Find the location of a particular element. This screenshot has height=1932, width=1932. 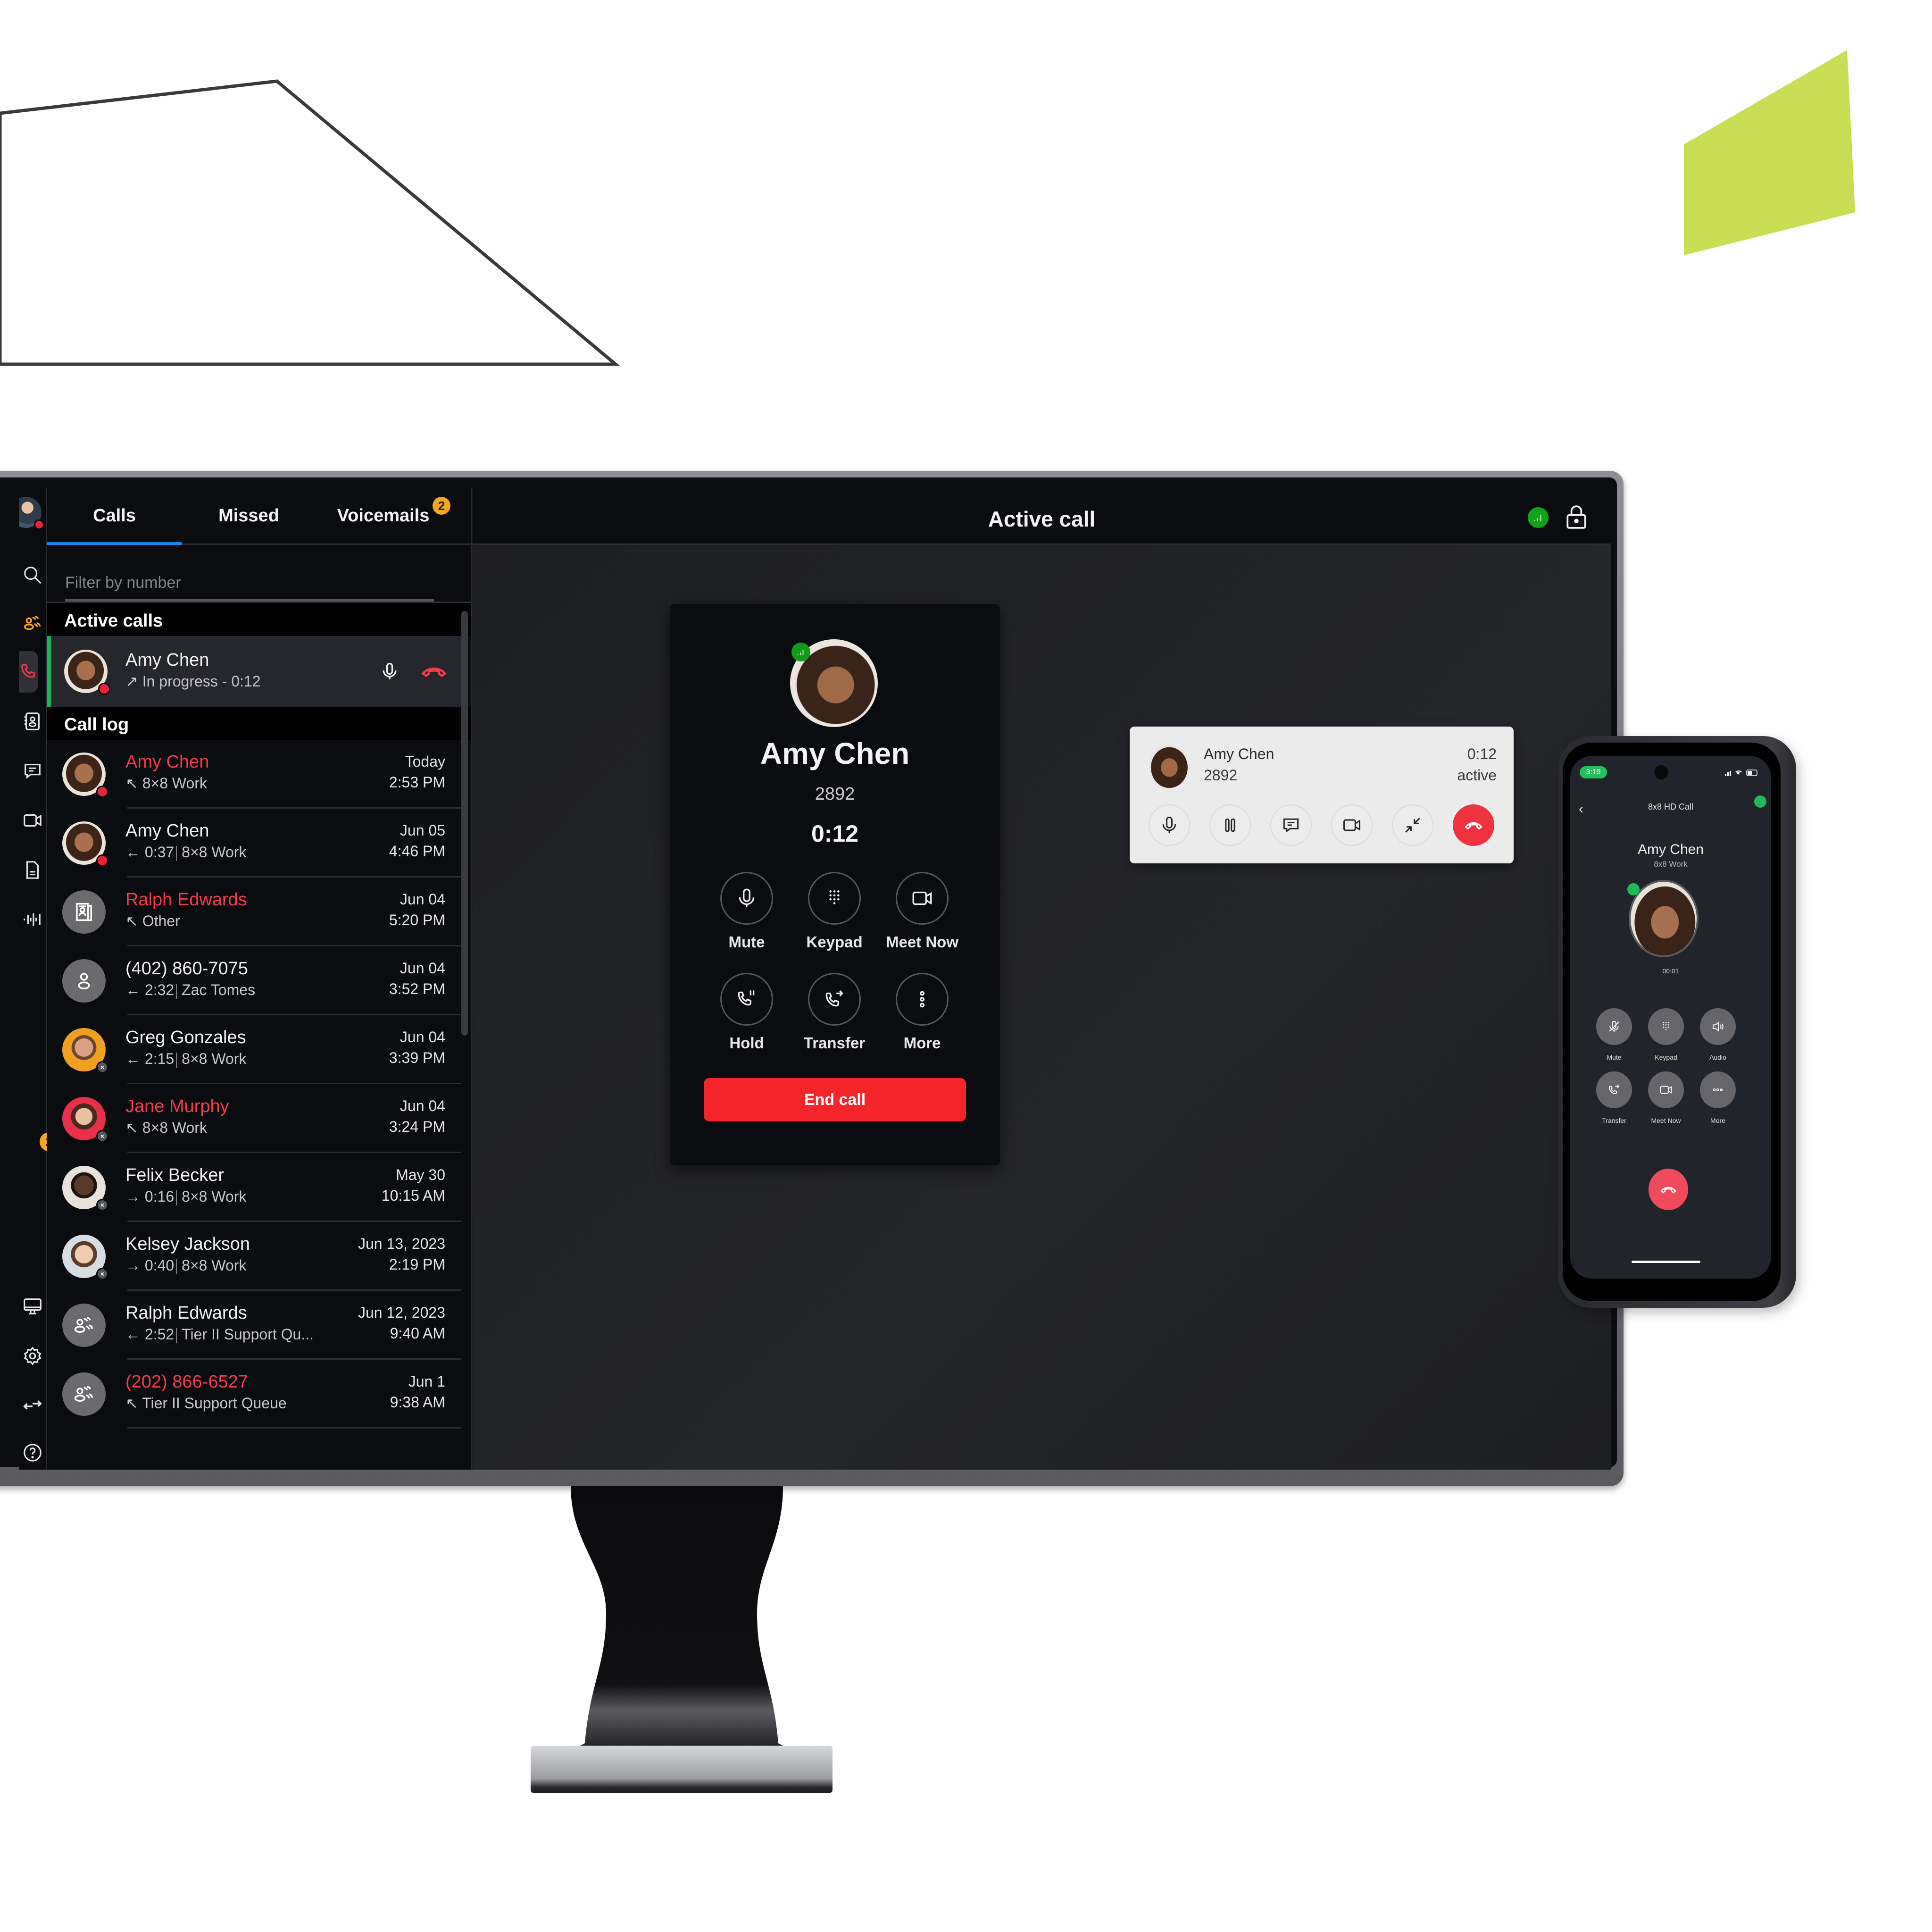

rail-item-calls is located at coordinates (29, 672).